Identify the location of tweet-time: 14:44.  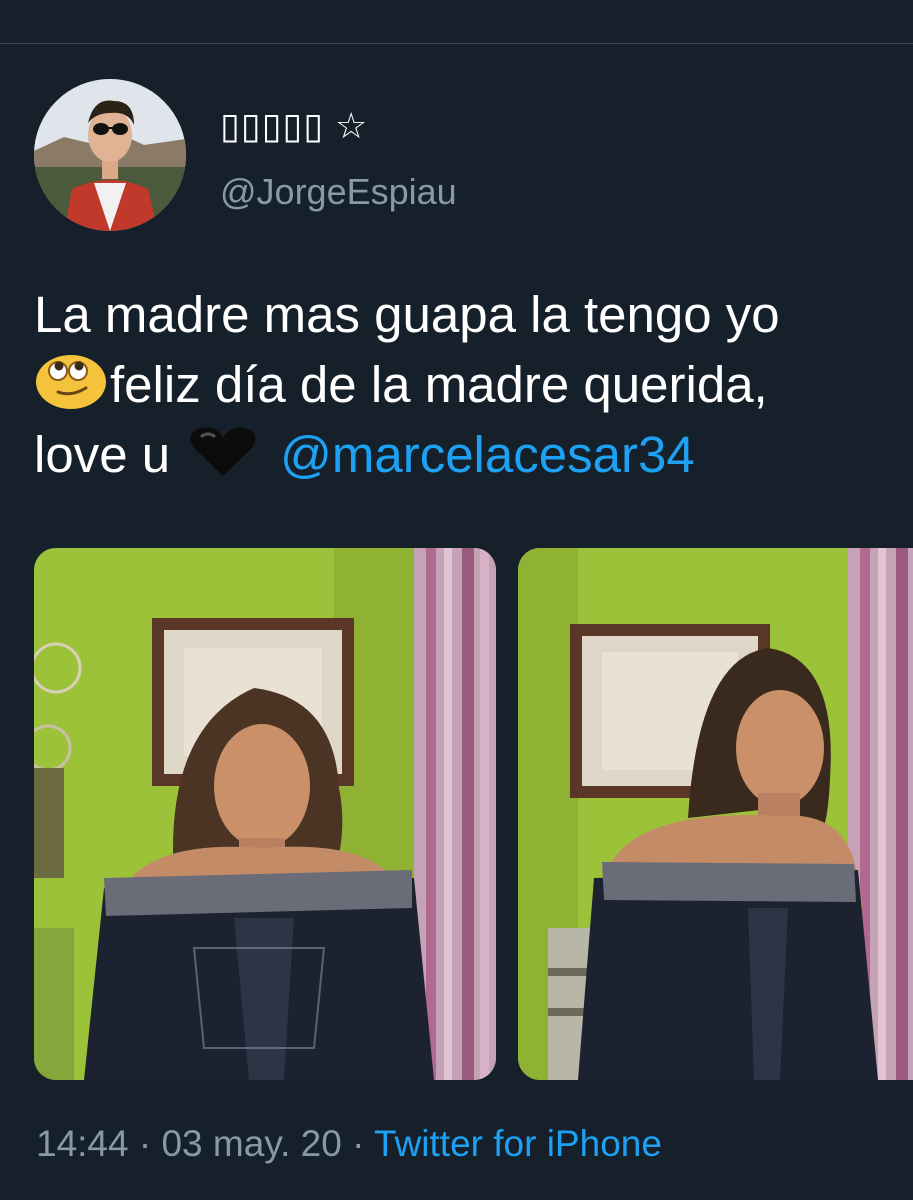
(82, 1143).